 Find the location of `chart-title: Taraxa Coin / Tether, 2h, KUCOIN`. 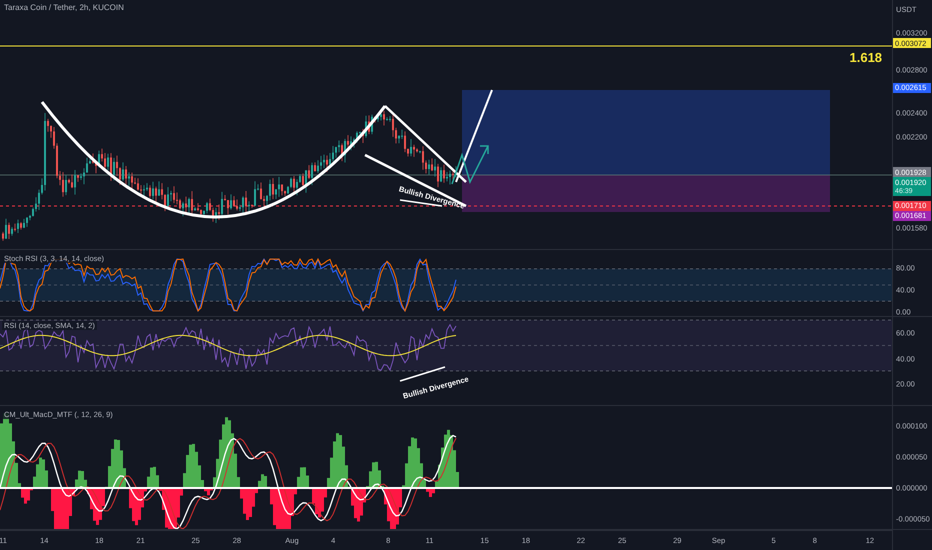

chart-title: Taraxa Coin / Tether, 2h, KUCOIN is located at coordinates (64, 7).